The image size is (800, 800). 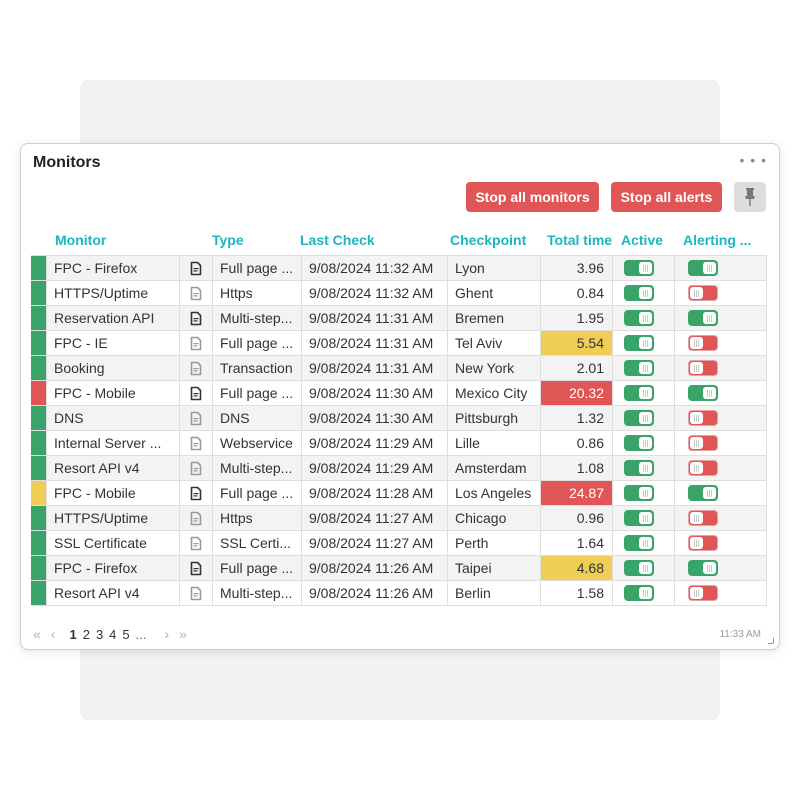 I want to click on monitor-name: Booking, so click(x=112, y=368).